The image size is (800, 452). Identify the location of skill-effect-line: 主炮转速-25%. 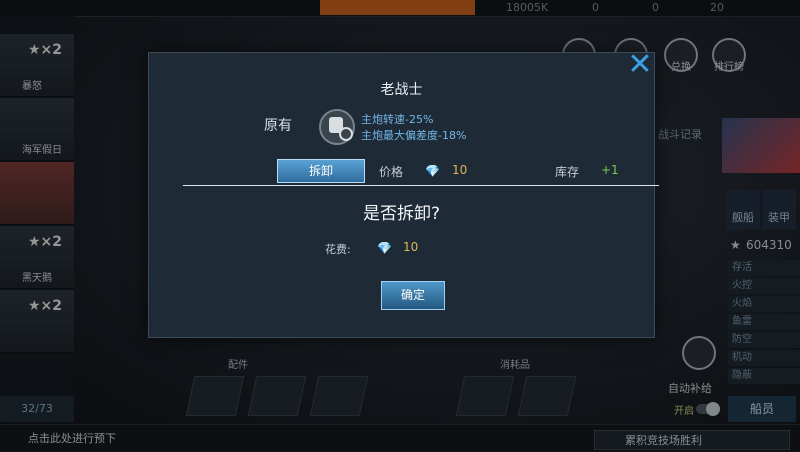
(397, 119).